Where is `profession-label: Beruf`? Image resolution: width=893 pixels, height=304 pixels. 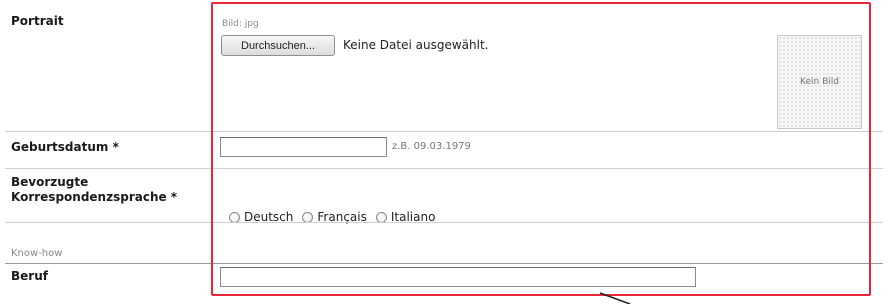 profession-label: Beruf is located at coordinates (29, 276).